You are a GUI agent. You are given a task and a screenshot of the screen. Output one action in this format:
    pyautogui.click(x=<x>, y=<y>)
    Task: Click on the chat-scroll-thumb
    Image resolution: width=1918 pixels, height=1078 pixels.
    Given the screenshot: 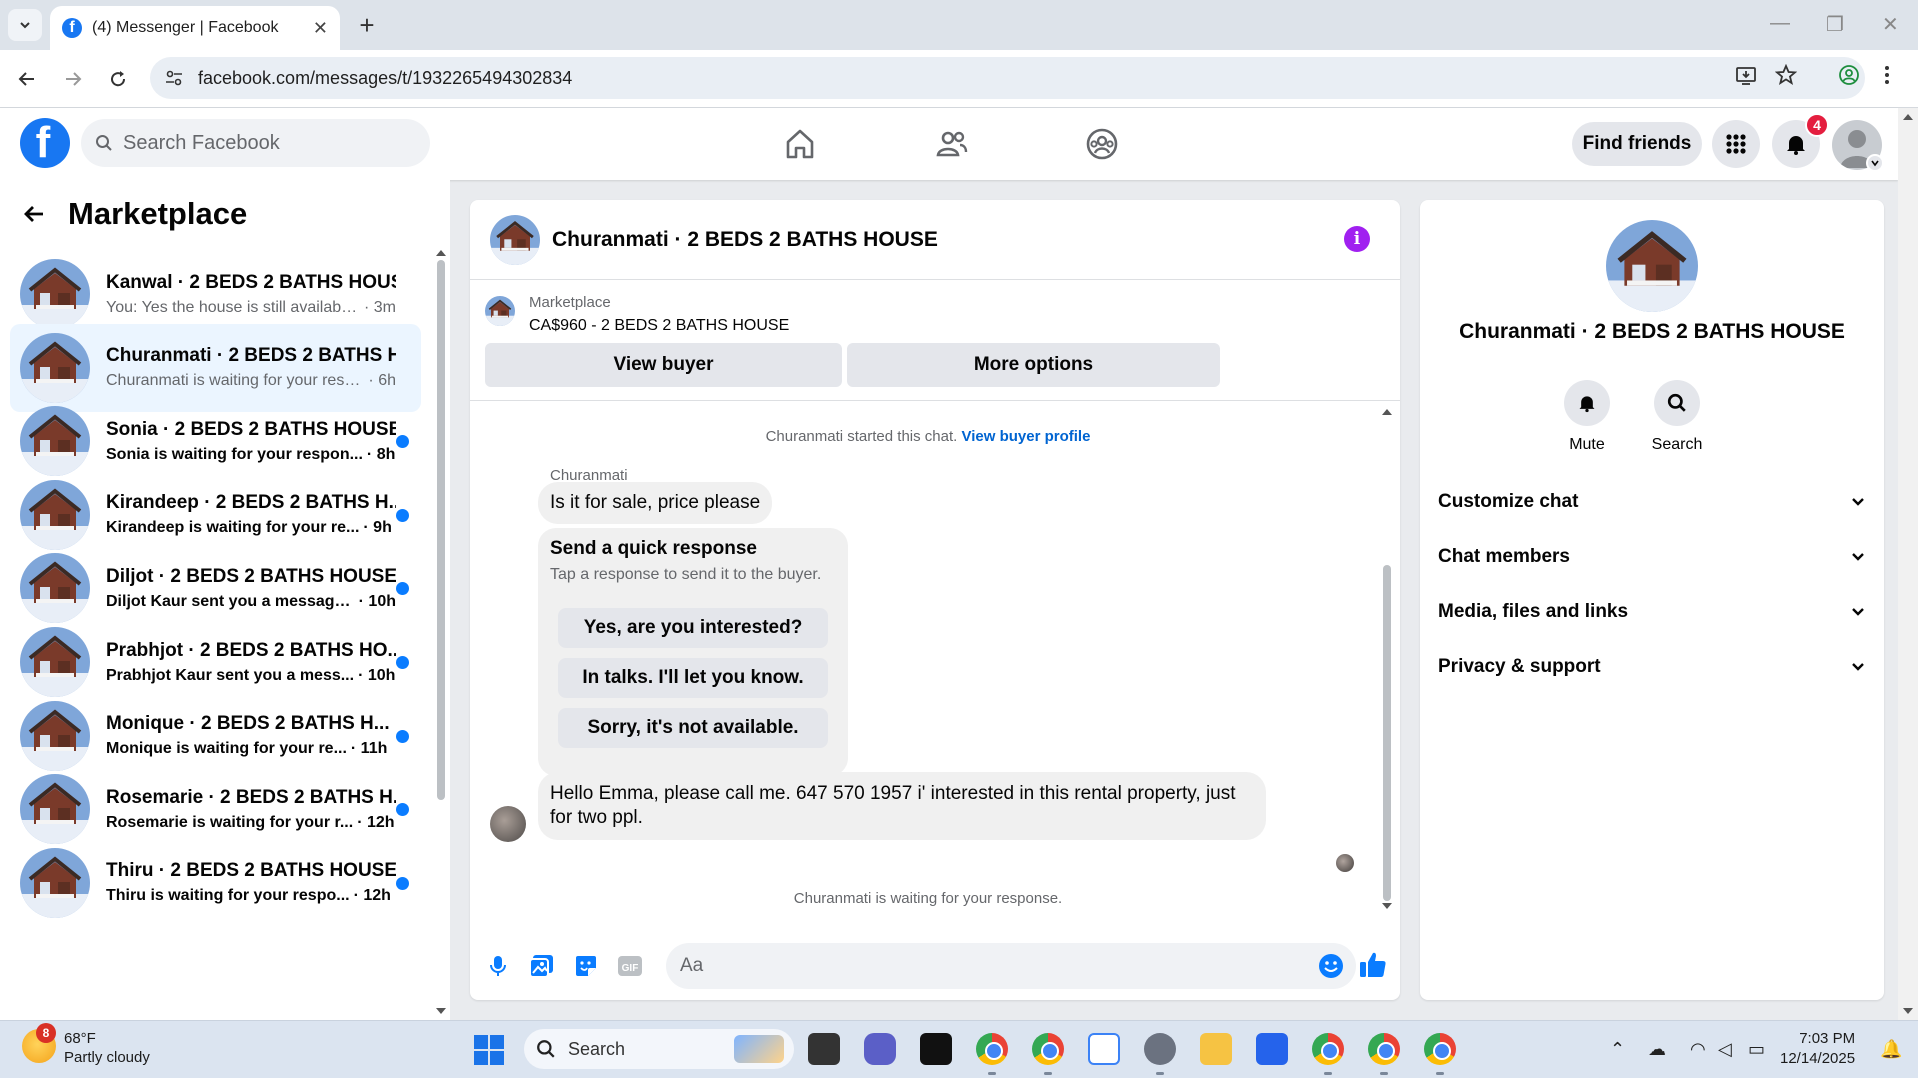 What is the action you would take?
    pyautogui.click(x=1387, y=733)
    